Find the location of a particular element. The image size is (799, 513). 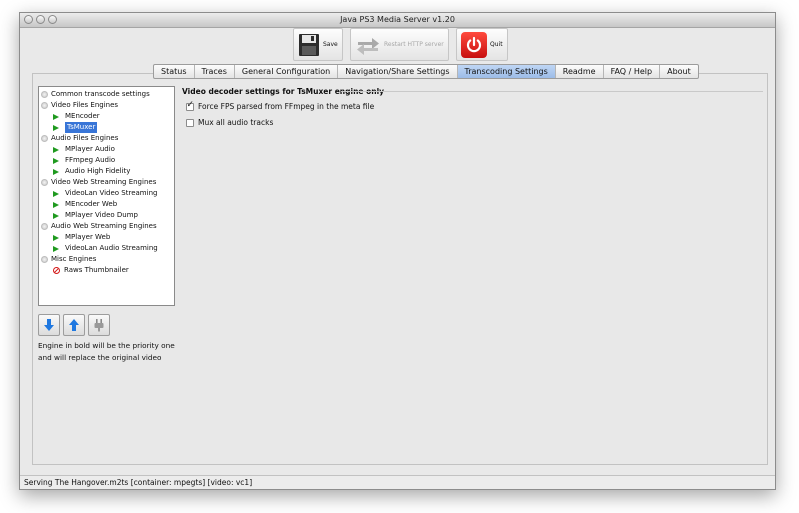

tree-category: Common transcode settings is located at coordinates (106, 94).